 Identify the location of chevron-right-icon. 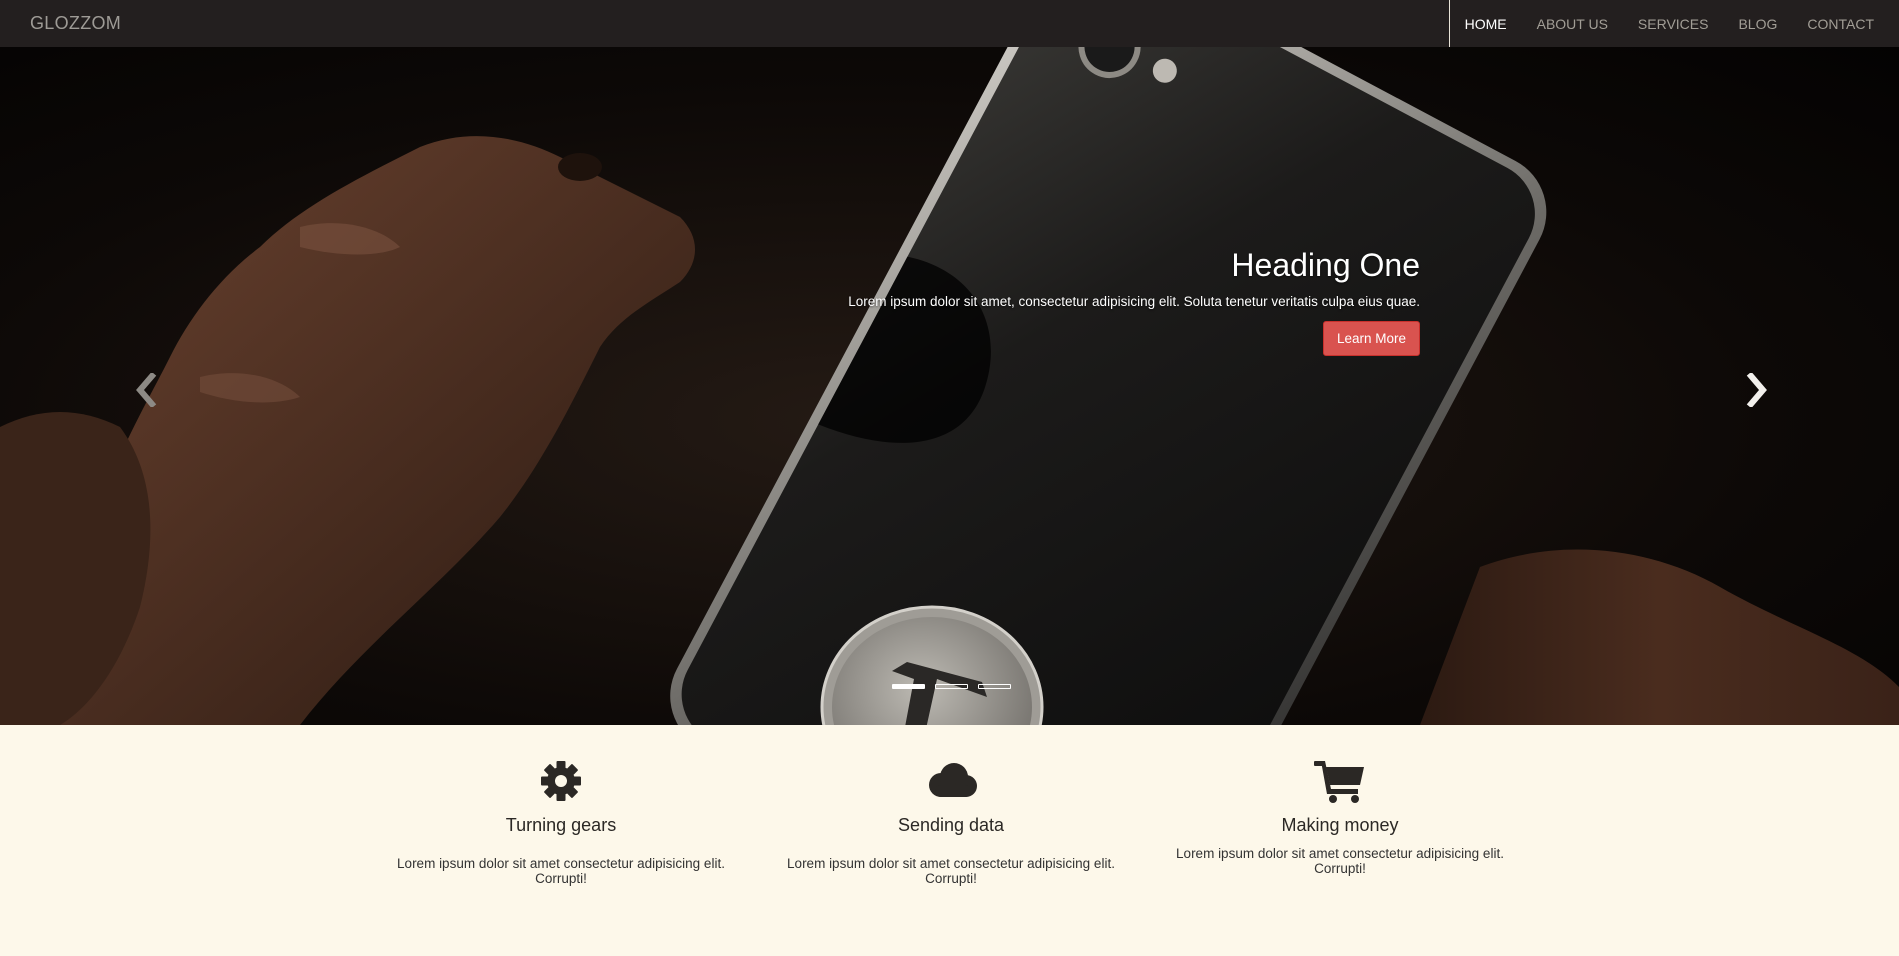
(1756, 390).